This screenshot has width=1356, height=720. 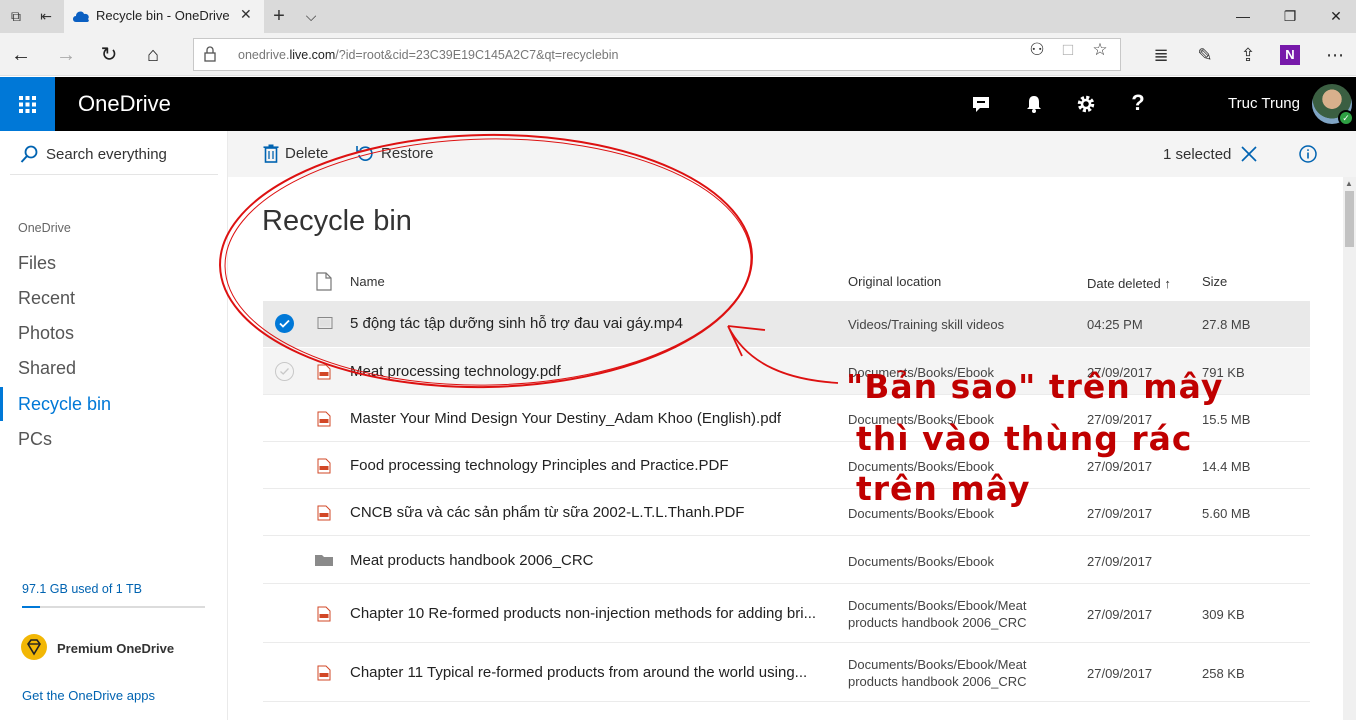 I want to click on suite-bar: OneDrive ? Truc Trung, so click(x=678, y=104).